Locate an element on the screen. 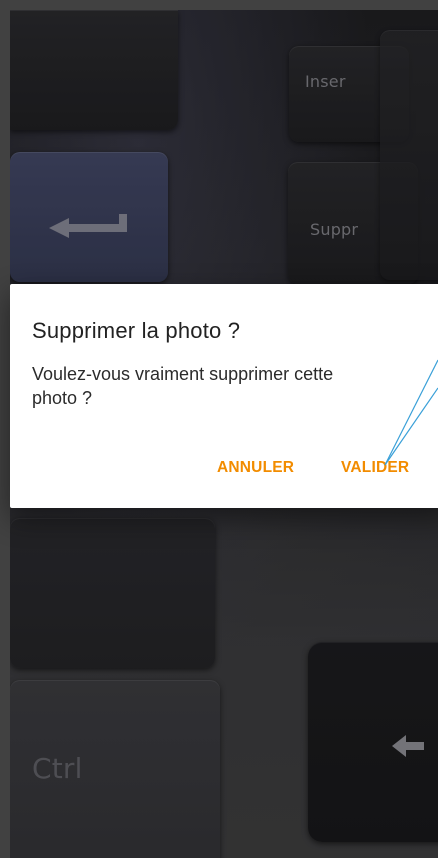 The width and height of the screenshot is (438, 858). confirm-button: VALIDER is located at coordinates (375, 468).